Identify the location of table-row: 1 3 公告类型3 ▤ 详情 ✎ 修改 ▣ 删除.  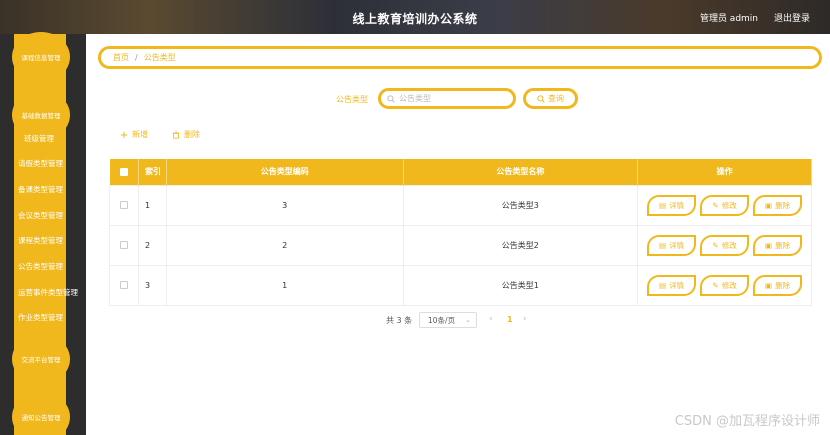
(460, 205).